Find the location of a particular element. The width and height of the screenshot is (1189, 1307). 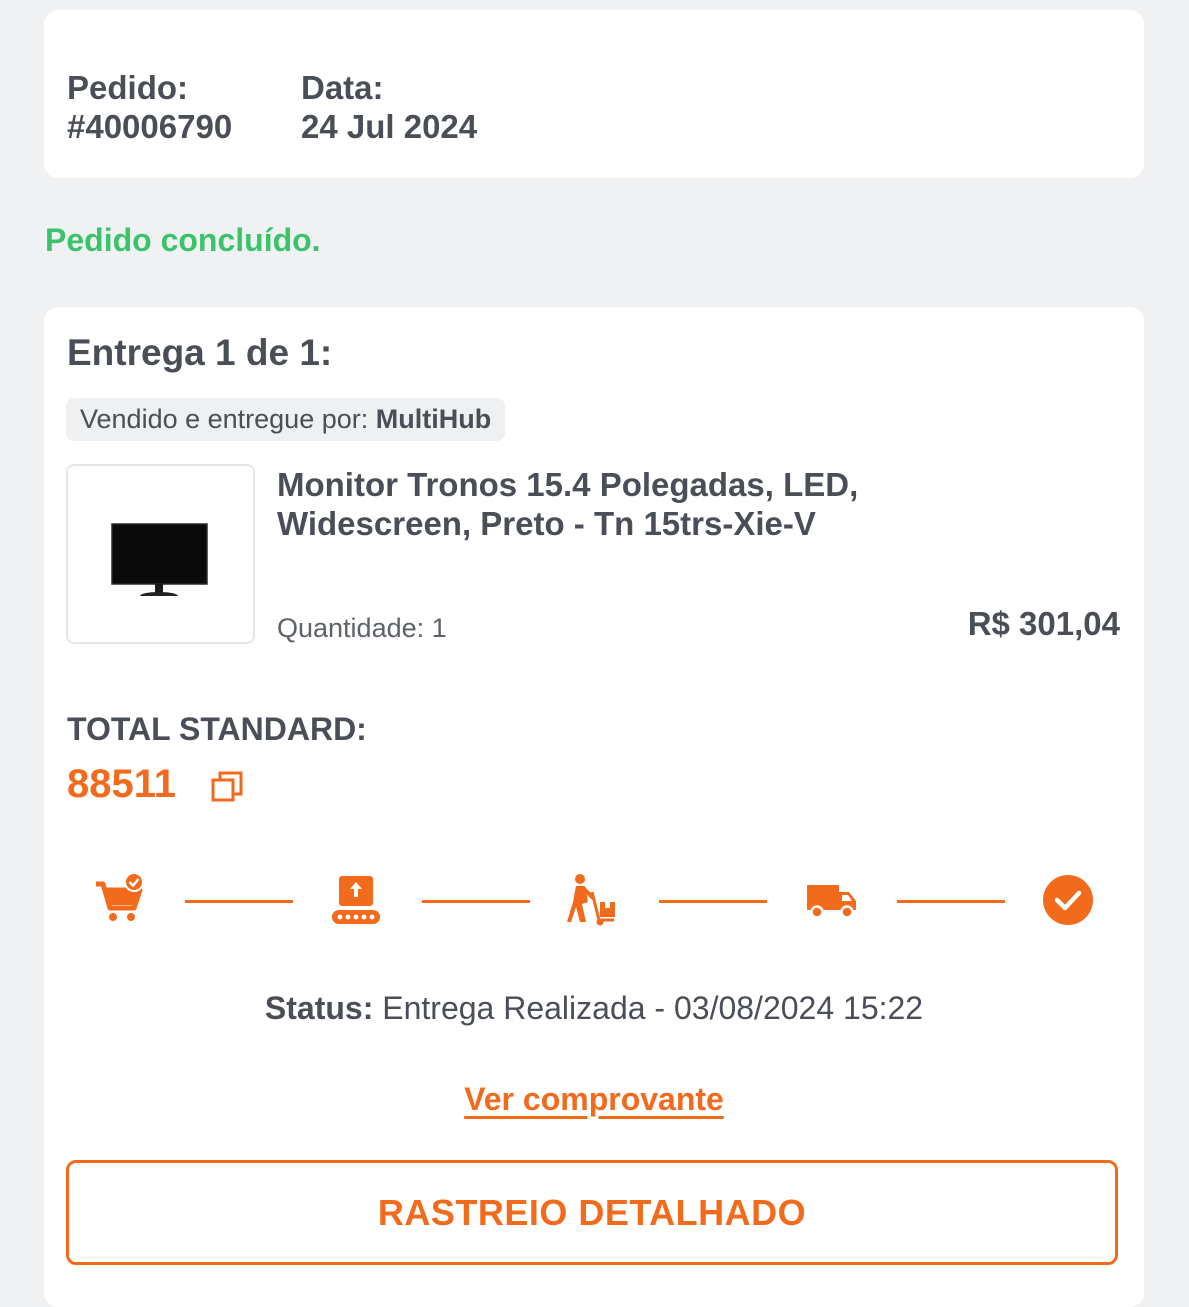

status-value: Entrega Realizada - 03/08/2024 15:22 is located at coordinates (648, 1008).